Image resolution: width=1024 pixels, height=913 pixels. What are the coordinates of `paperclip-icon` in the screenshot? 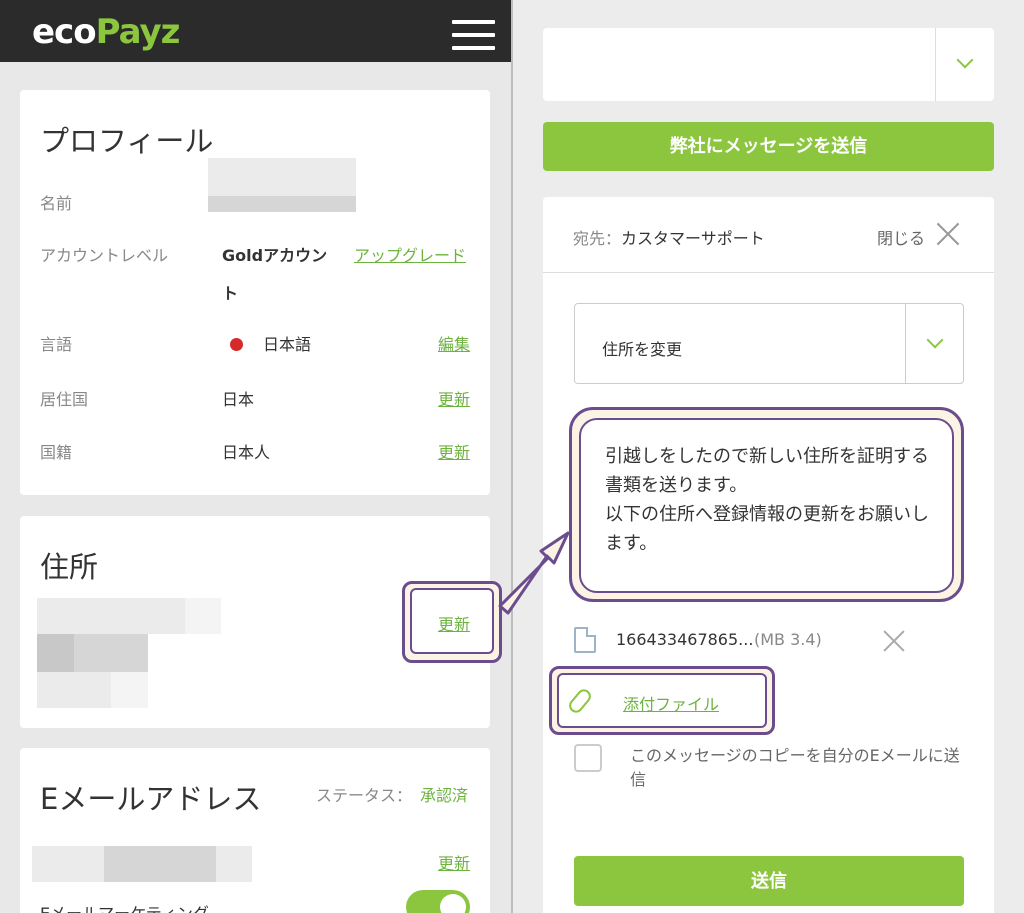 It's located at (580, 701).